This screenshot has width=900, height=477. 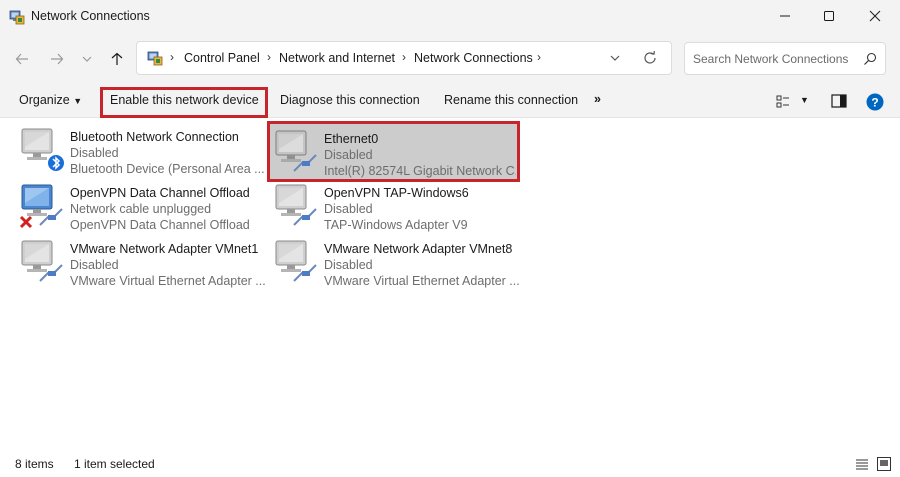 I want to click on minimize-button, so click(x=785, y=16).